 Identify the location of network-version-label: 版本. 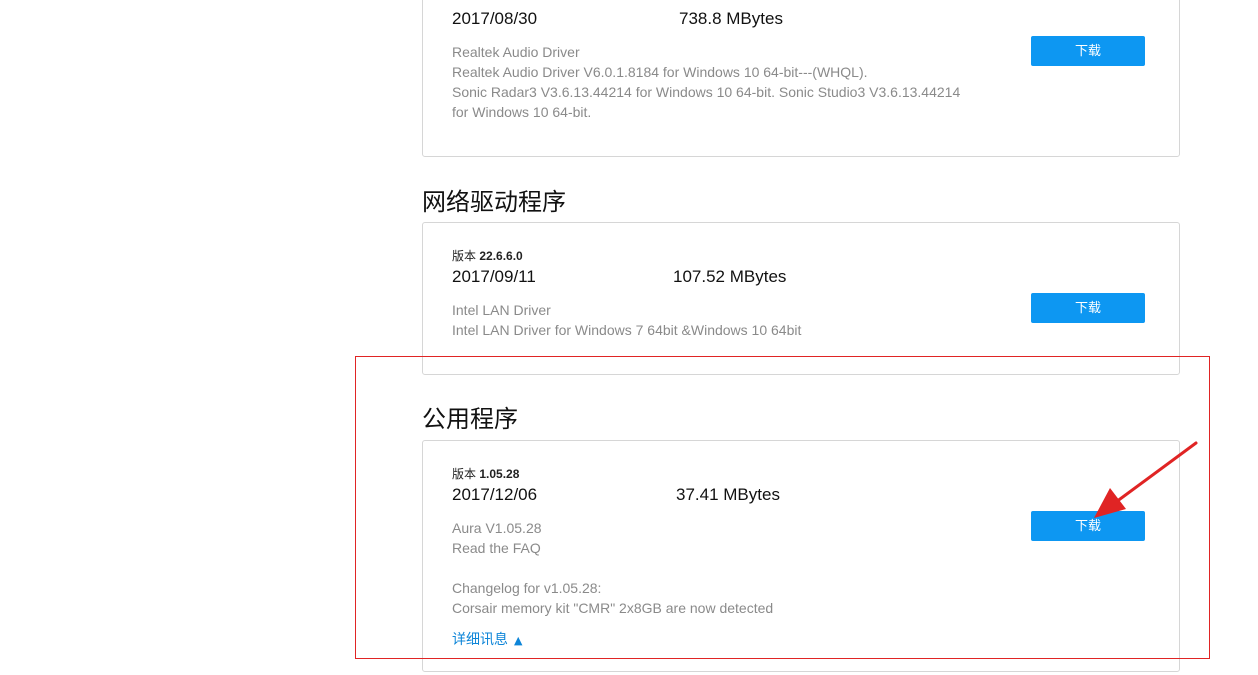
(464, 256).